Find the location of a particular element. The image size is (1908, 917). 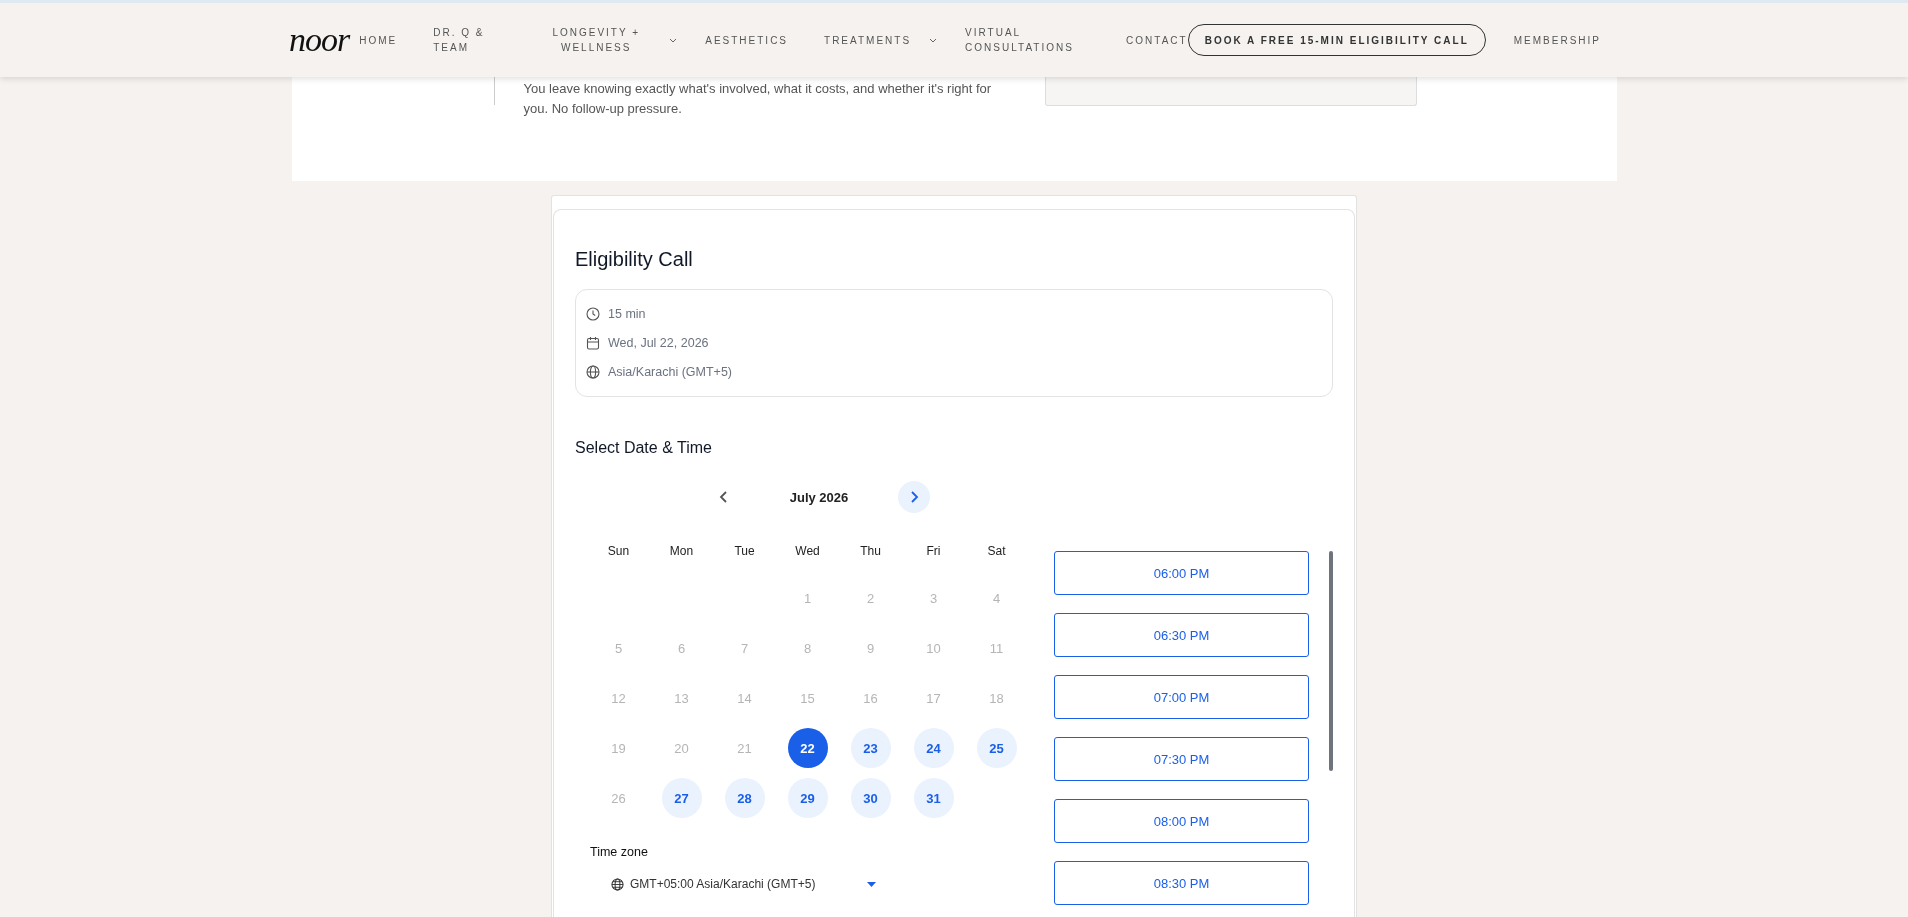

unavailable-day: 8 is located at coordinates (807, 648).